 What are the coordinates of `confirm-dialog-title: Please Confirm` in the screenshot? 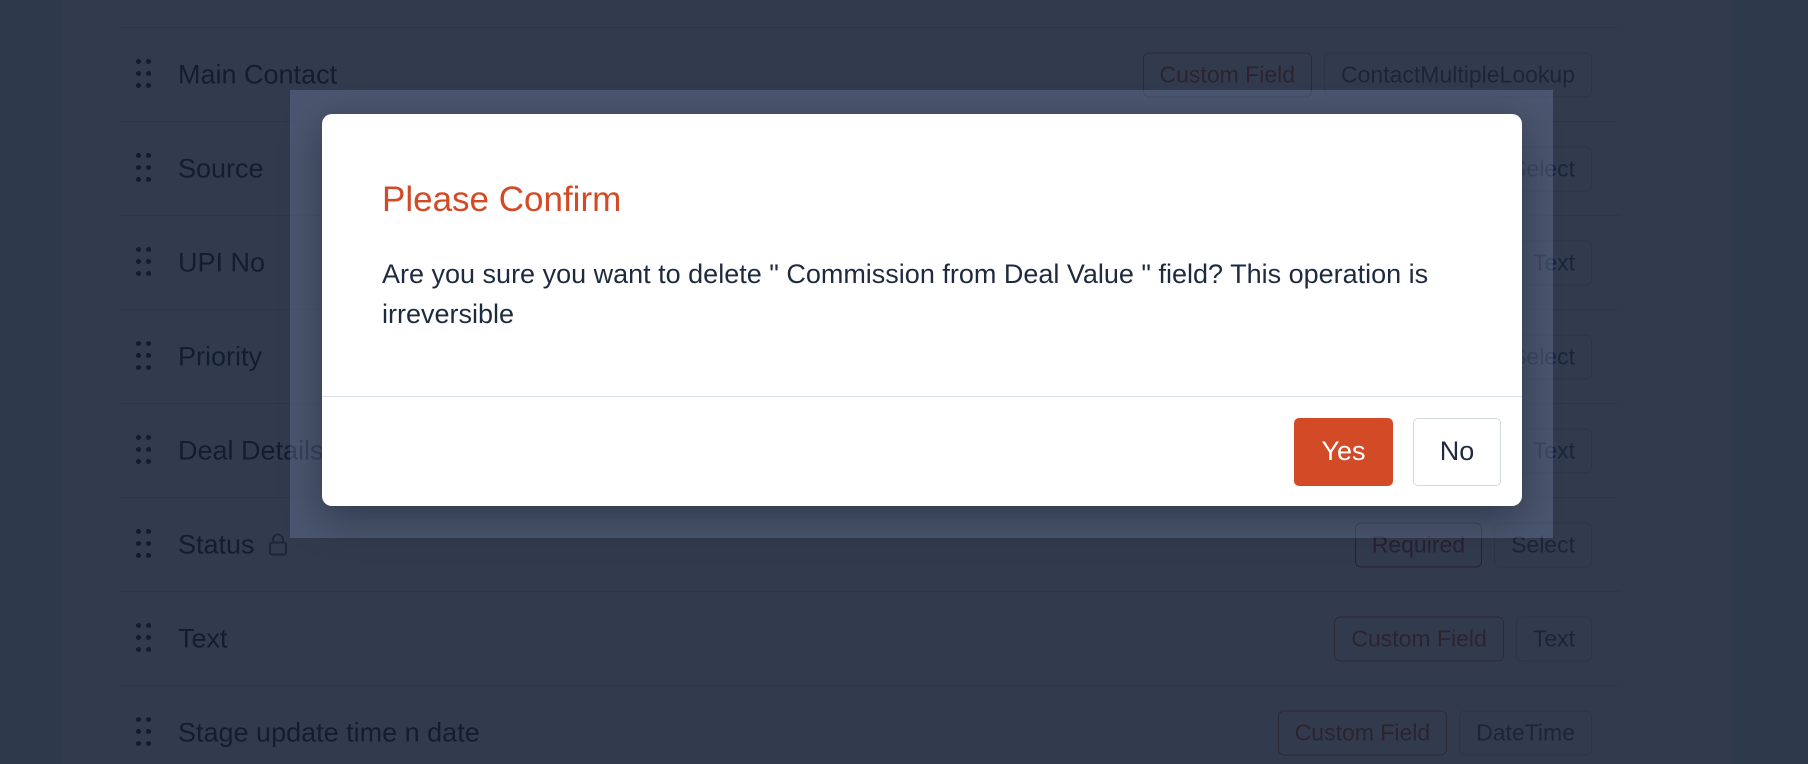 It's located at (502, 199).